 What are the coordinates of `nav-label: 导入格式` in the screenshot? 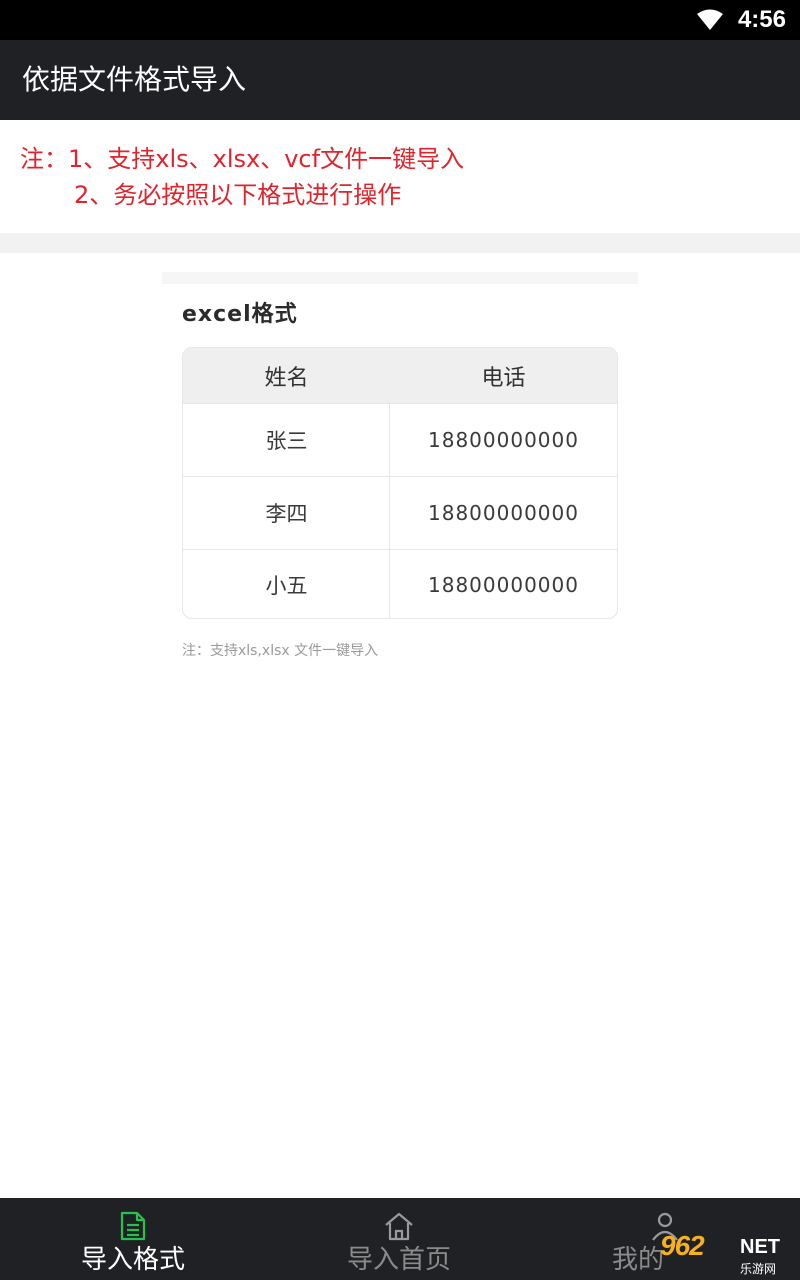 It's located at (132, 1260).